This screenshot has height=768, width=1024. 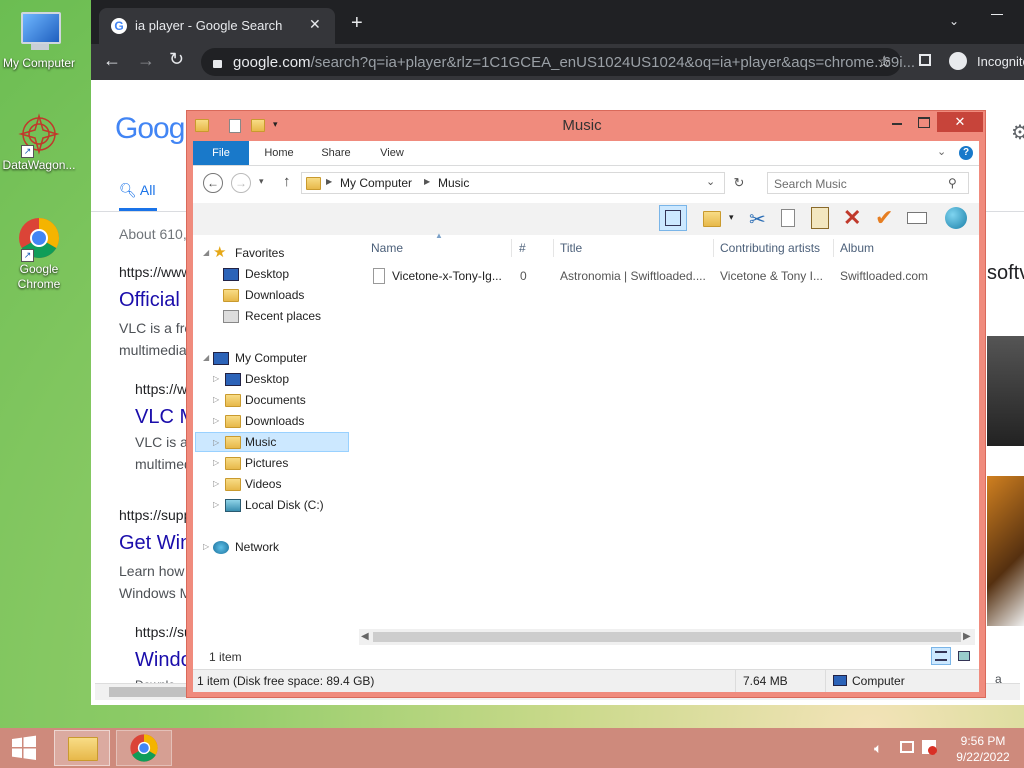 I want to click on column-header-contributing-artists: Contributing artists, so click(x=770, y=248).